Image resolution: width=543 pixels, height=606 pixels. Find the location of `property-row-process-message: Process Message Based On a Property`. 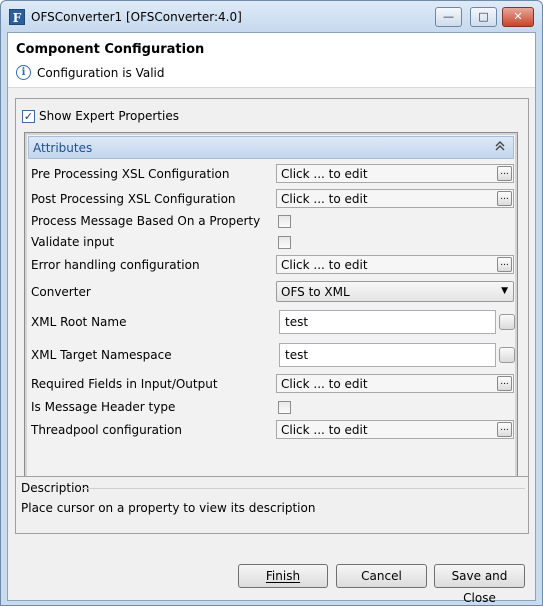

property-row-process-message: Process Message Based On a Property is located at coordinates (271, 221).